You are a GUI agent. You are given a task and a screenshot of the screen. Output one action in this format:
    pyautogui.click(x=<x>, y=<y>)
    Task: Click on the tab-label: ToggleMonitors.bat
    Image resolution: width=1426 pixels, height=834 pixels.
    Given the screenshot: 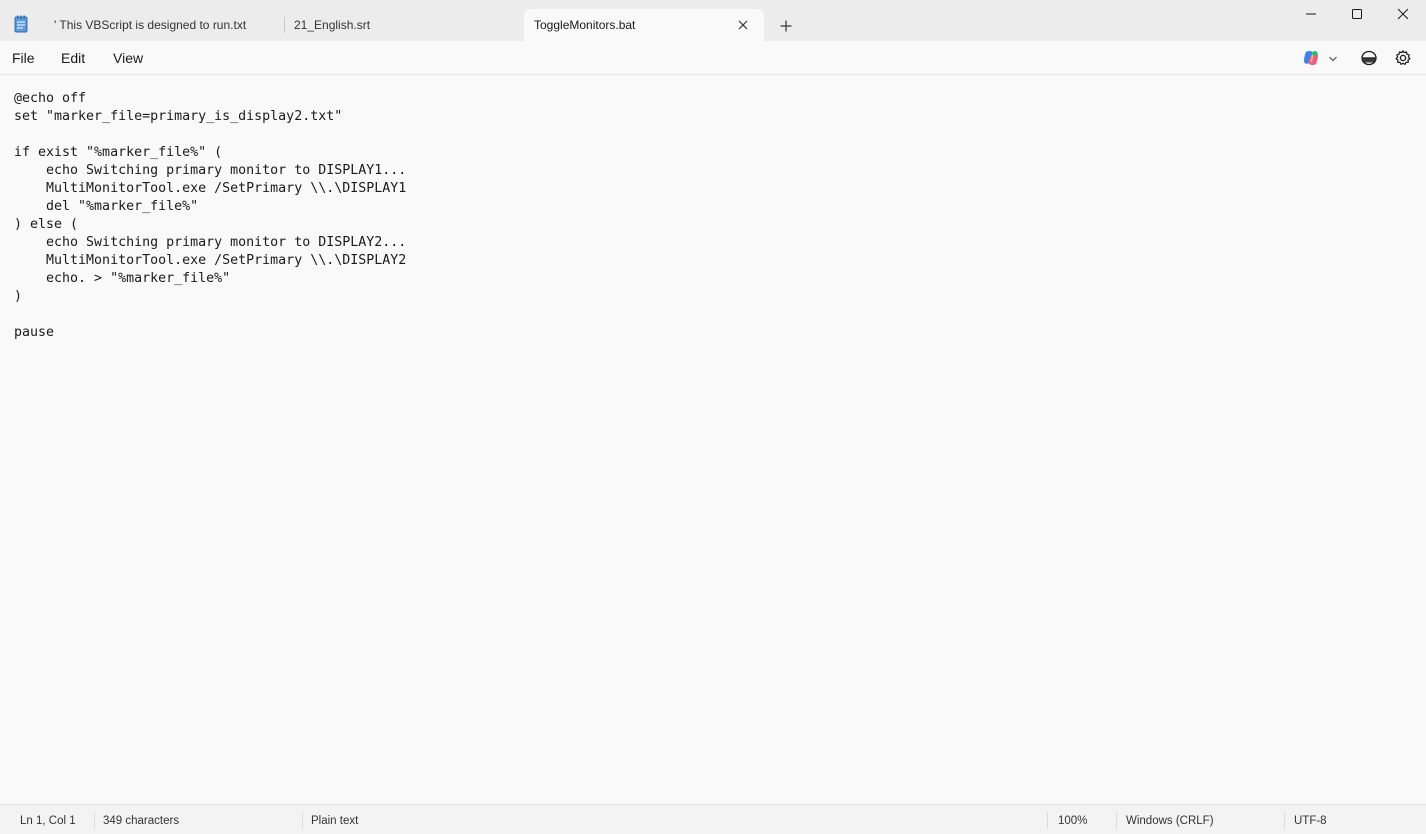 What is the action you would take?
    pyautogui.click(x=585, y=25)
    